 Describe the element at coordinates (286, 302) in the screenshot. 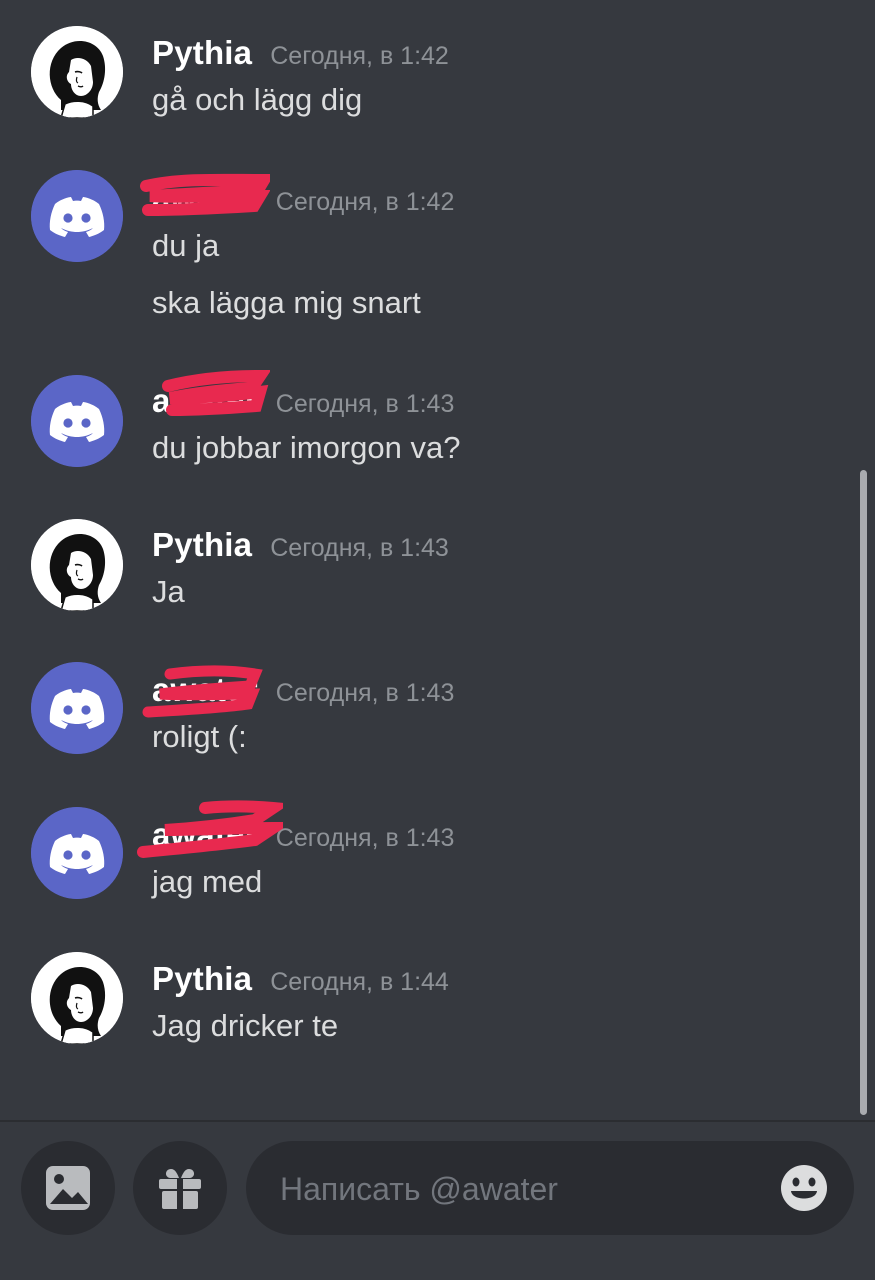

I see `message-text: ska lägga mig snart` at that location.